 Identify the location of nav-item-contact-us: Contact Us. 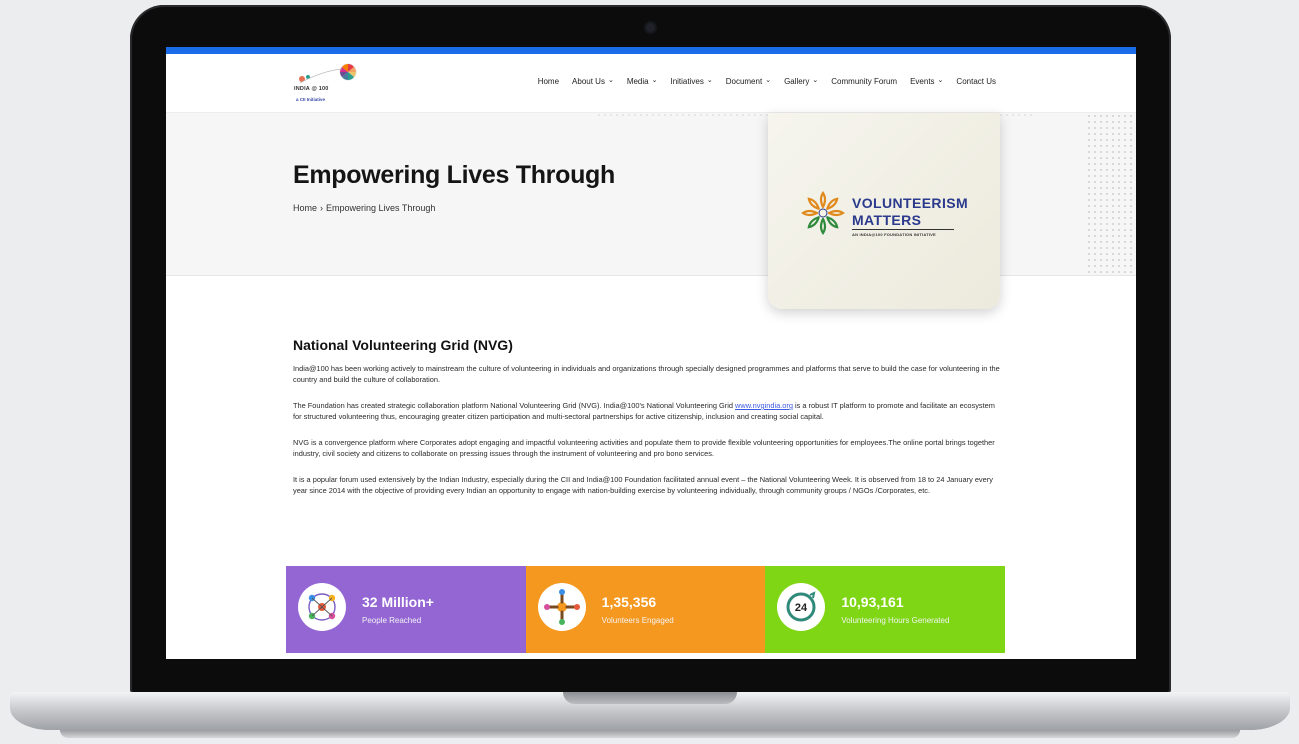
(976, 81).